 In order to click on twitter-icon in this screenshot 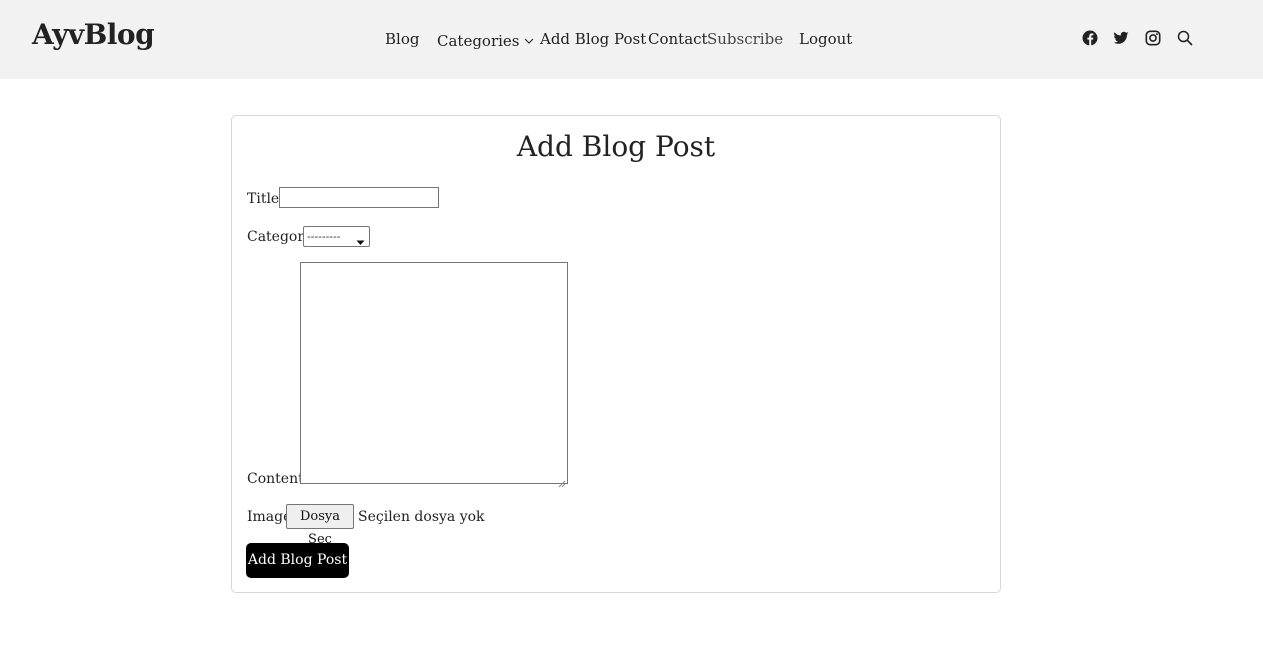, I will do `click(1121, 38)`.